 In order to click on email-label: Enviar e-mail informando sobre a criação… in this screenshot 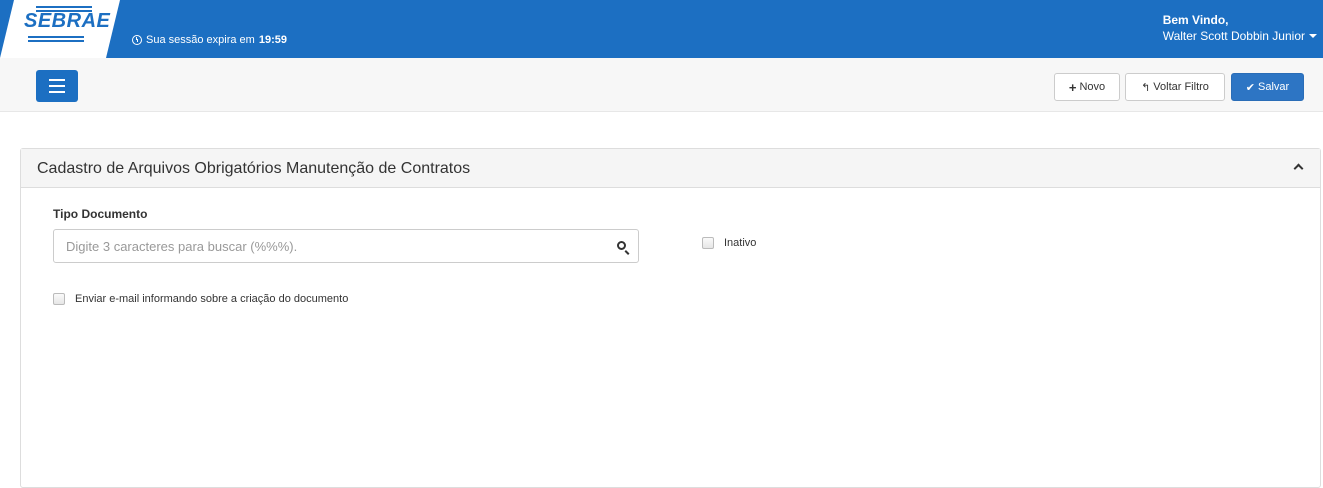, I will do `click(212, 299)`.